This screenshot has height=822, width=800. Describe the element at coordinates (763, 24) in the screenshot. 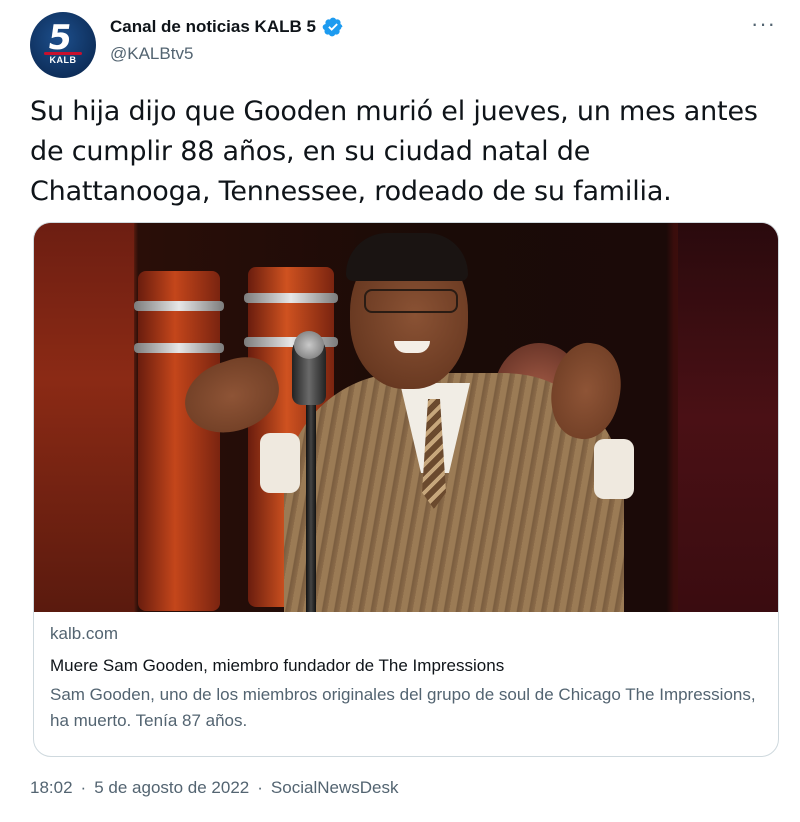

I see `more-options-icon: ···` at that location.